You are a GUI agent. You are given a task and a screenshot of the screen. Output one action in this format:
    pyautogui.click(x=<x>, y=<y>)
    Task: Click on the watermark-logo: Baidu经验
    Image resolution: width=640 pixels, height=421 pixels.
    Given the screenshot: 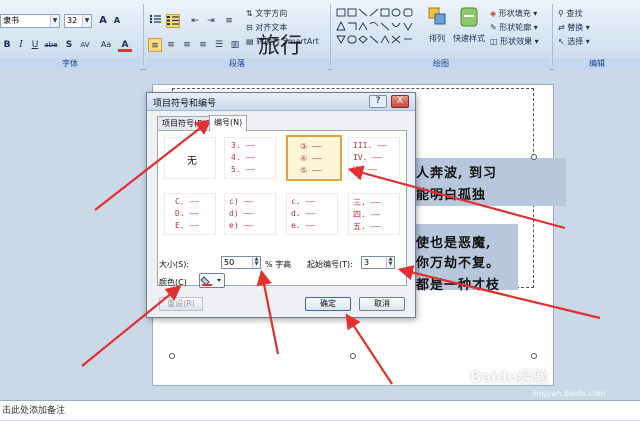 What is the action you would take?
    pyautogui.click(x=509, y=377)
    